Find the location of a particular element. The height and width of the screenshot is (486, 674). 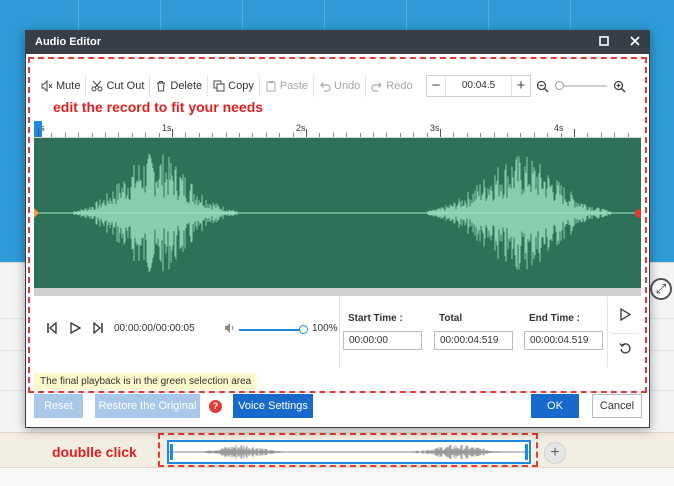

mute-button: Mute is located at coordinates (61, 86).